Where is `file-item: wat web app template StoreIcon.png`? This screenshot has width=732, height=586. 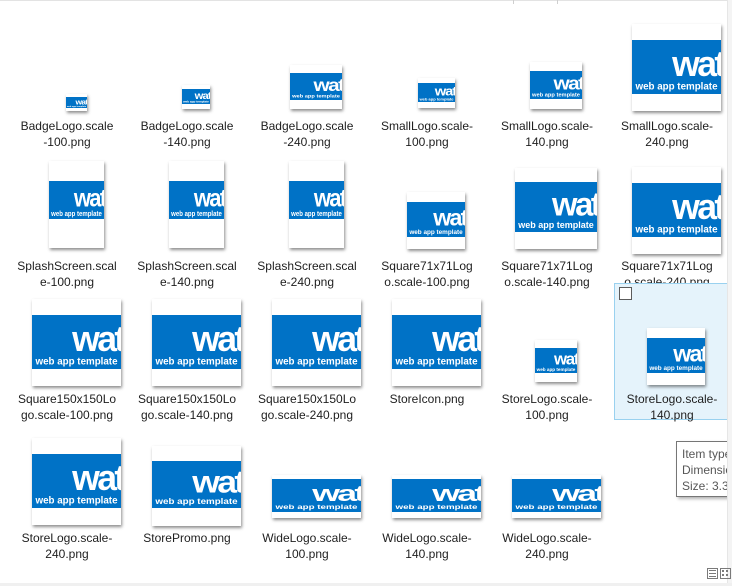 file-item: wat web app template StoreIcon.png is located at coordinates (427, 356).